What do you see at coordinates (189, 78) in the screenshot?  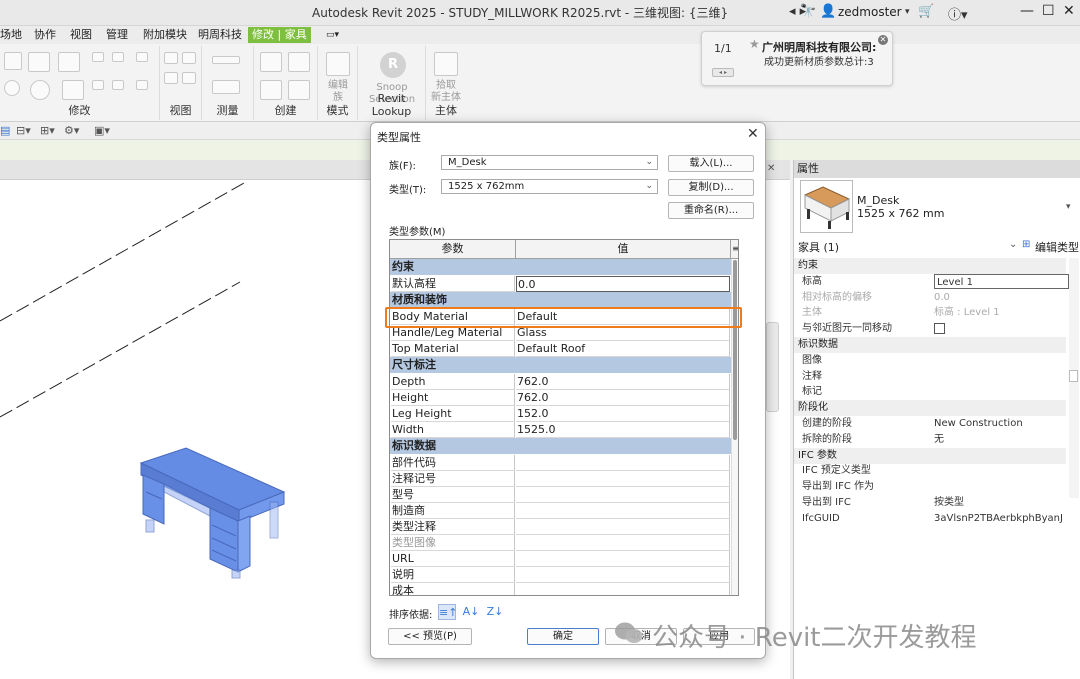 I see `linework-icon` at bounding box center [189, 78].